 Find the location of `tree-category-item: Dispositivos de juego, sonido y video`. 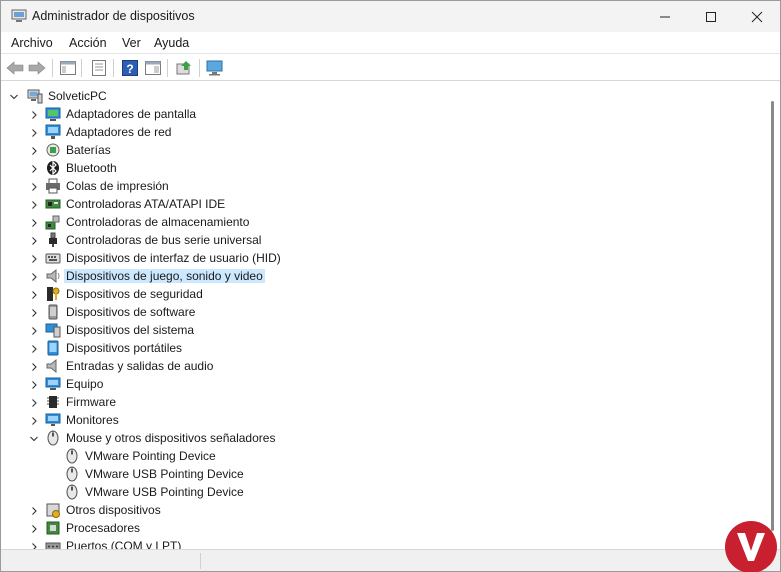

tree-category-item: Dispositivos de juego, sonido y video is located at coordinates (371, 276).